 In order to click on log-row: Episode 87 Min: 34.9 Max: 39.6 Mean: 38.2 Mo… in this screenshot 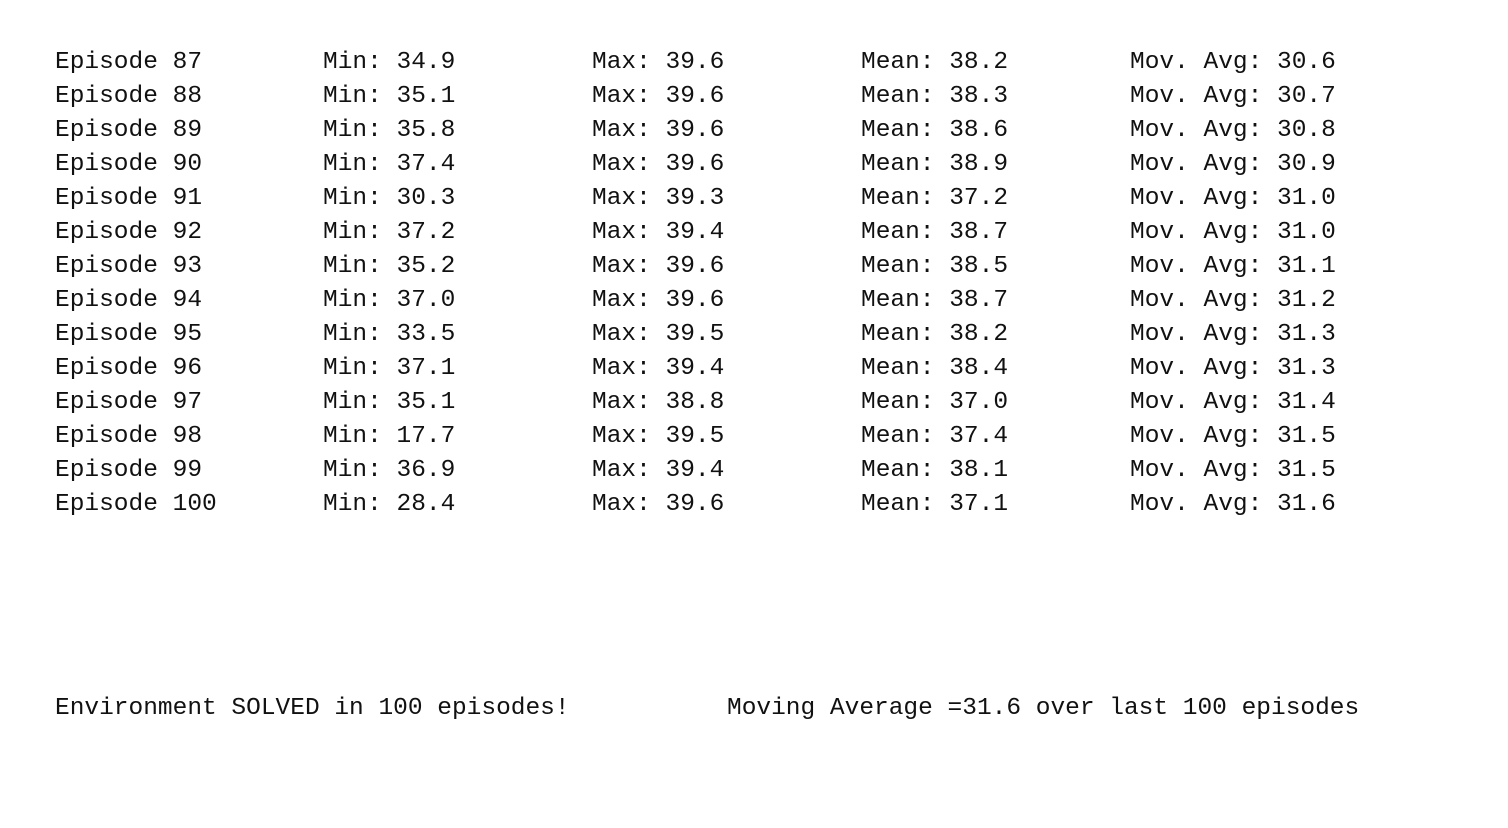, I will do `click(695, 63)`.